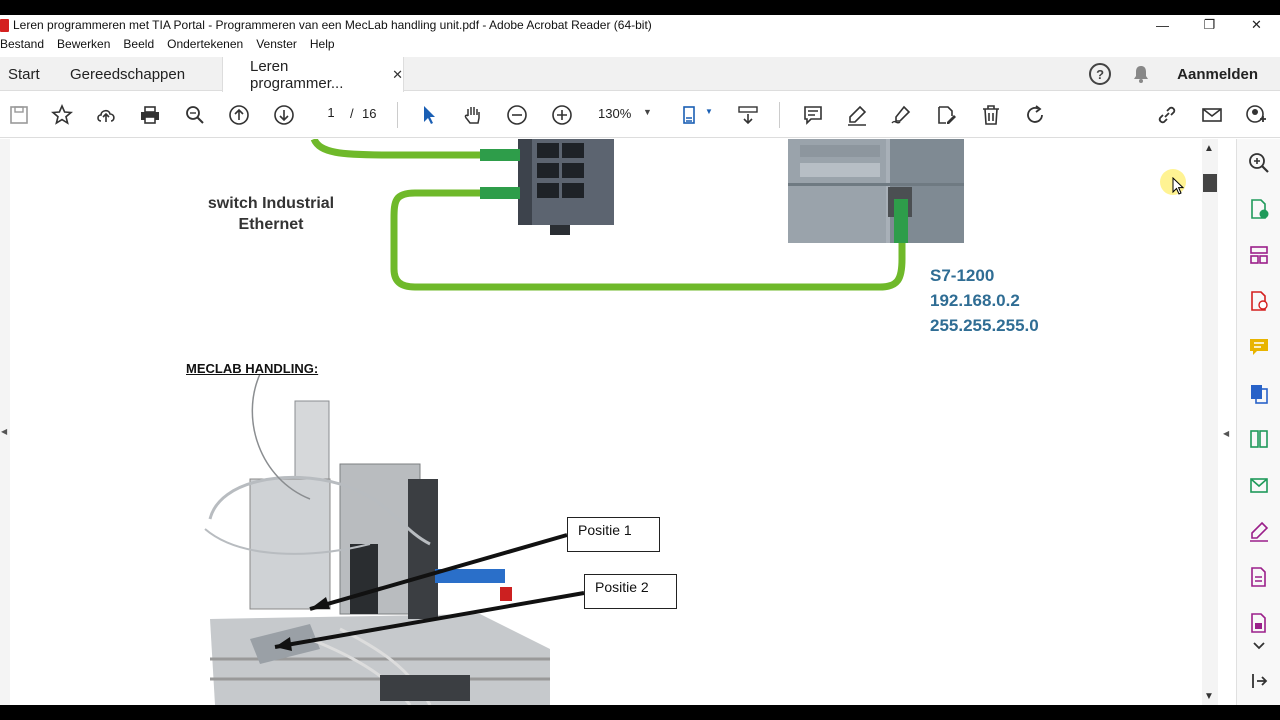 Image resolution: width=1280 pixels, height=720 pixels. Describe the element at coordinates (271, 203) in the screenshot. I see `switch-label-line1: switch Industrial` at that location.